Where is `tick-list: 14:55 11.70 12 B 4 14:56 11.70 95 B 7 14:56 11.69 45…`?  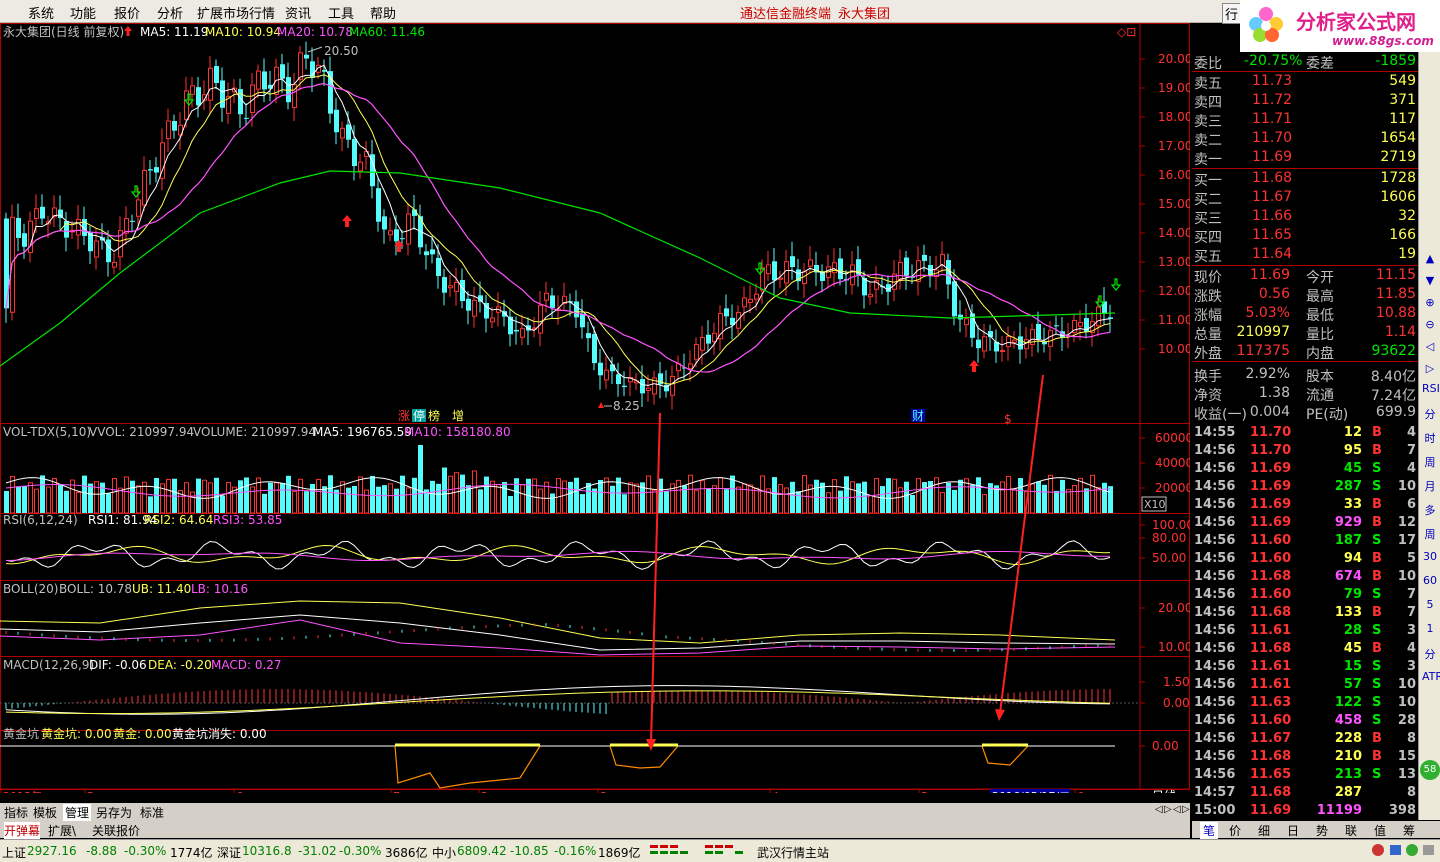 tick-list: 14:55 11.70 12 B 4 14:56 11.70 95 B 7 14:56 11.69 45… is located at coordinates (1305, 622).